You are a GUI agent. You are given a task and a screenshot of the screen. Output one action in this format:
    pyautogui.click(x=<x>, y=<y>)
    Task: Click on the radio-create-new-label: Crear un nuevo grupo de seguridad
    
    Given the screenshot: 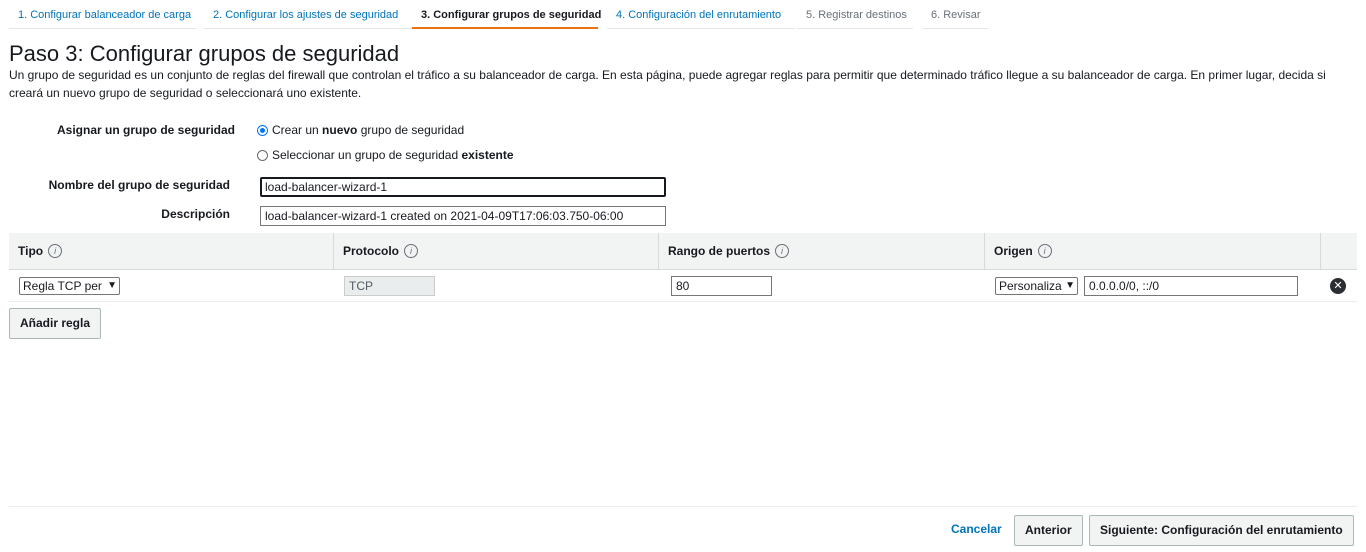 What is the action you would take?
    pyautogui.click(x=368, y=130)
    